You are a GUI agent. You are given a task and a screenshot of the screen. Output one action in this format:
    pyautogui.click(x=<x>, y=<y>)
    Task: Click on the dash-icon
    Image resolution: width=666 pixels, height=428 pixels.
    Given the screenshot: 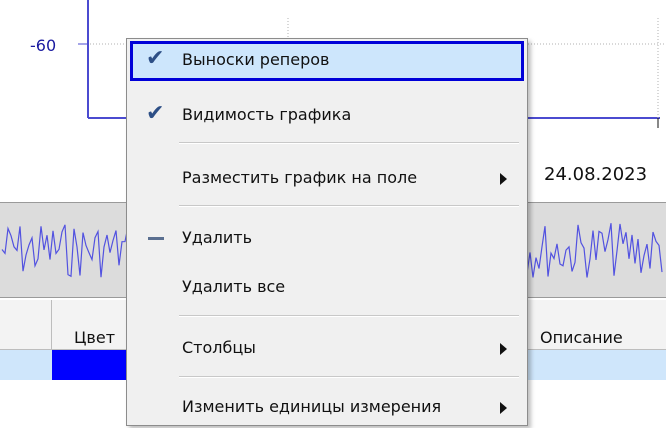 What is the action you would take?
    pyautogui.click(x=156, y=238)
    